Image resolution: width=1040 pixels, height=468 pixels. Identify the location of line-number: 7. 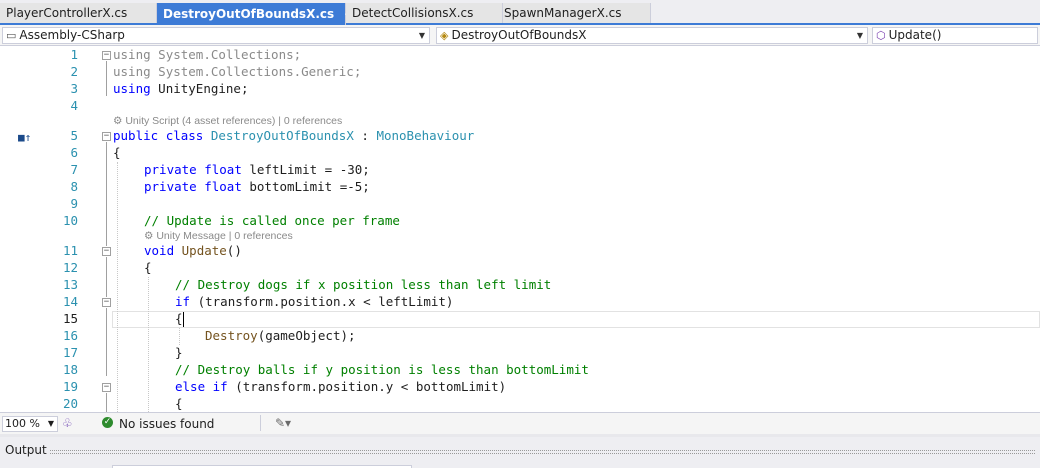
(74, 169).